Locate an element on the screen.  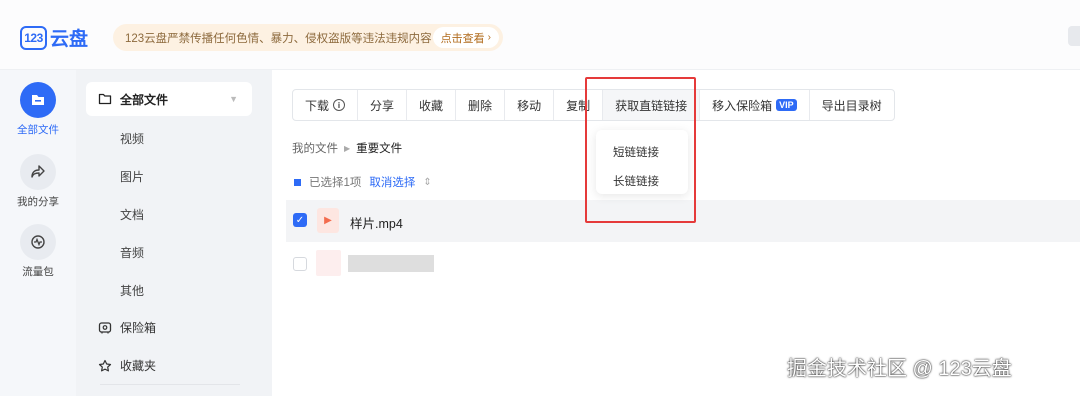
info-icon: i is located at coordinates (339, 105).